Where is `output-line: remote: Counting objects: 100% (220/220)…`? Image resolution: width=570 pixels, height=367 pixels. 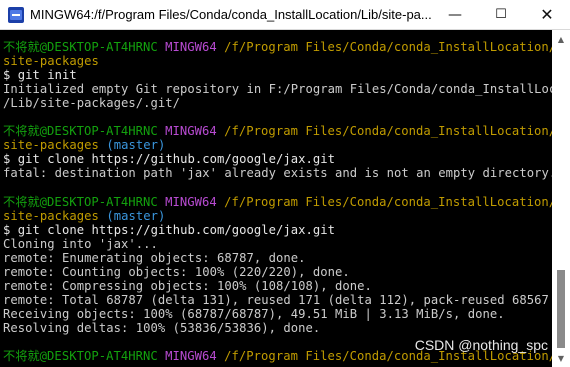 output-line: remote: Counting objects: 100% (220/220)… is located at coordinates (176, 271).